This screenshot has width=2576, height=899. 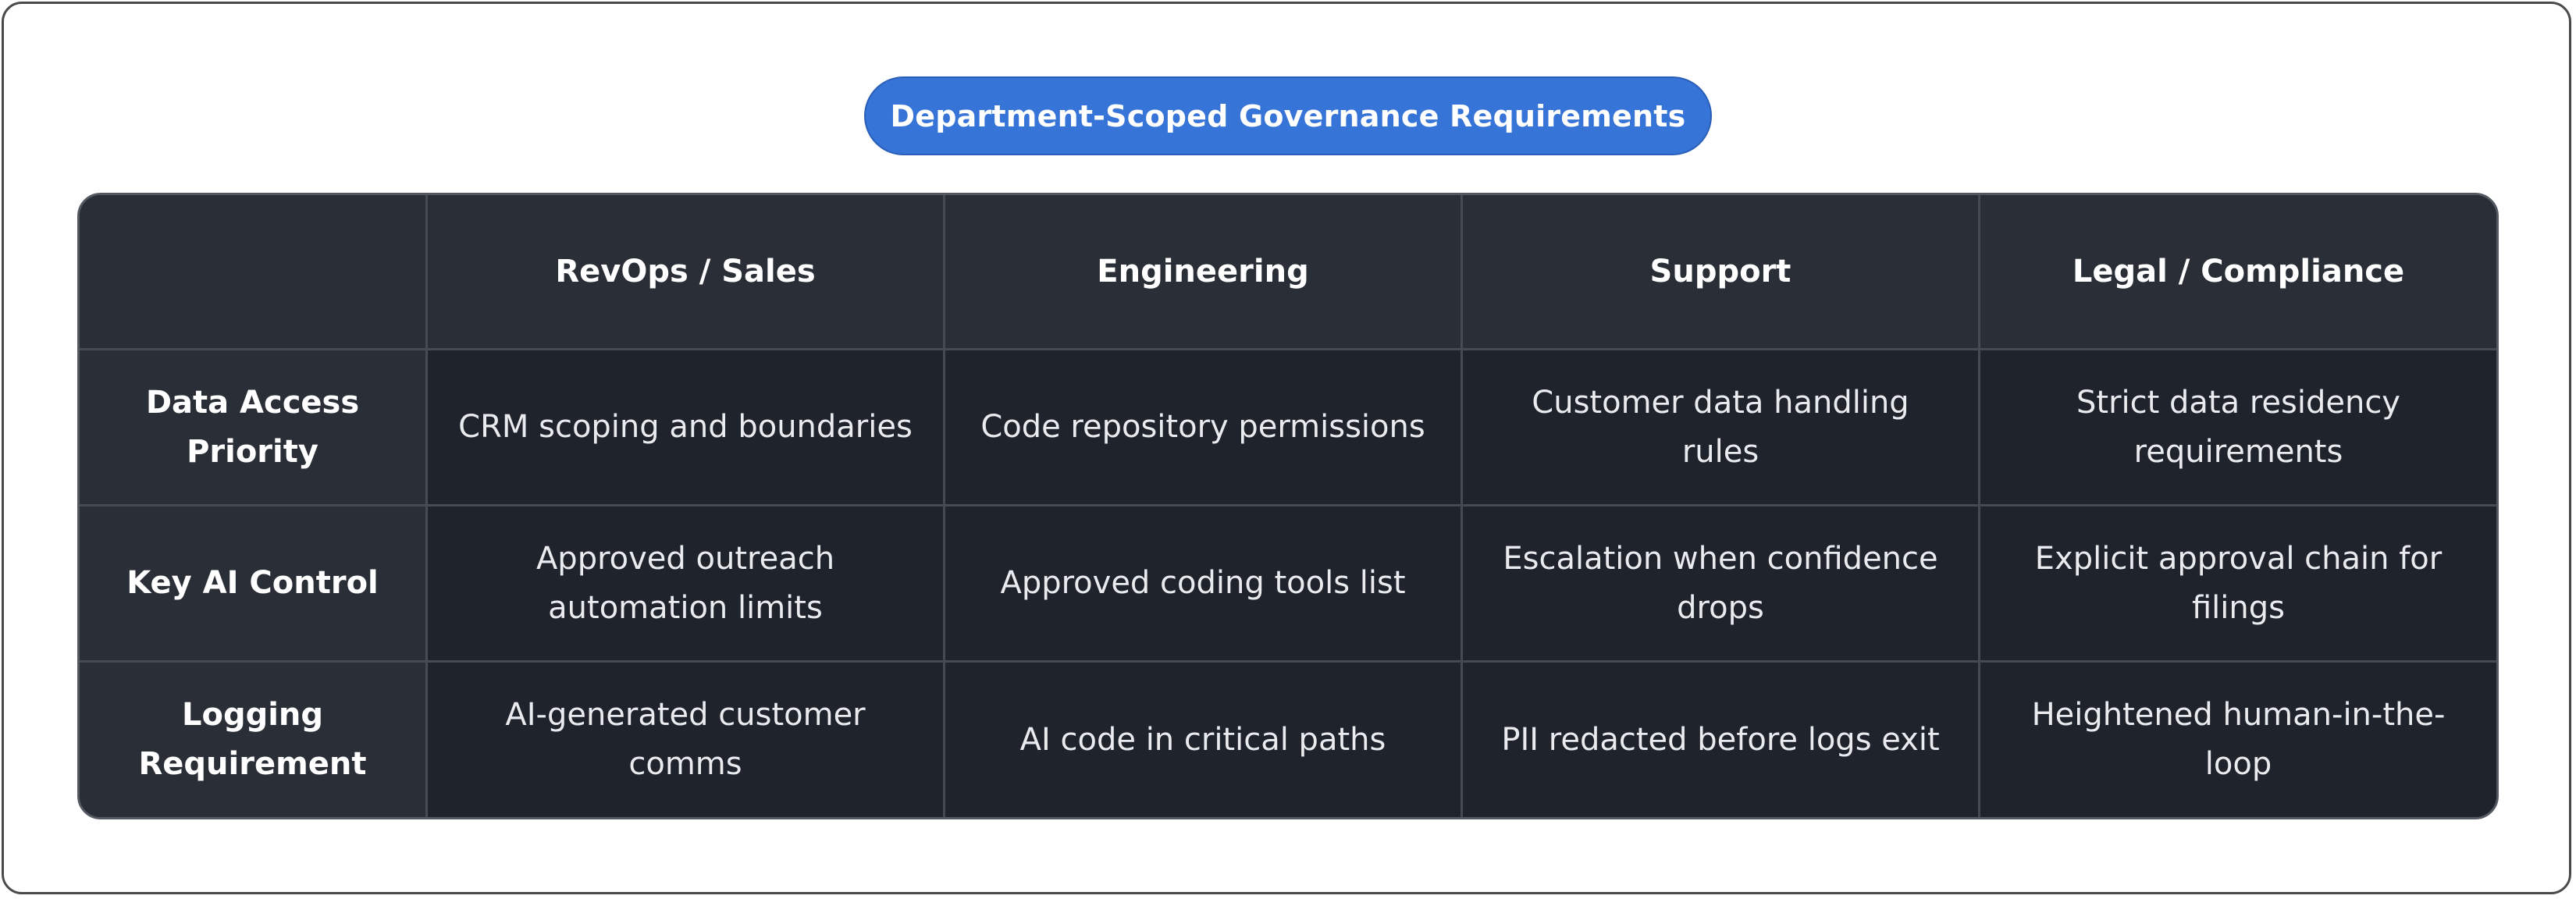 What do you see at coordinates (254, 584) in the screenshot?
I see `row-header-key-ai-control: Key AI Control` at bounding box center [254, 584].